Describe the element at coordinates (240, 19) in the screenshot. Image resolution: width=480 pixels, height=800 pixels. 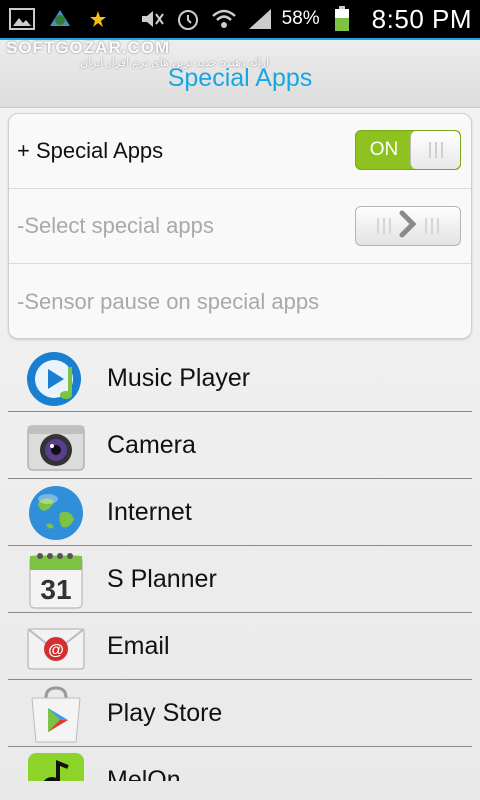
I see `status-bar: 58% 8:50 PM` at that location.